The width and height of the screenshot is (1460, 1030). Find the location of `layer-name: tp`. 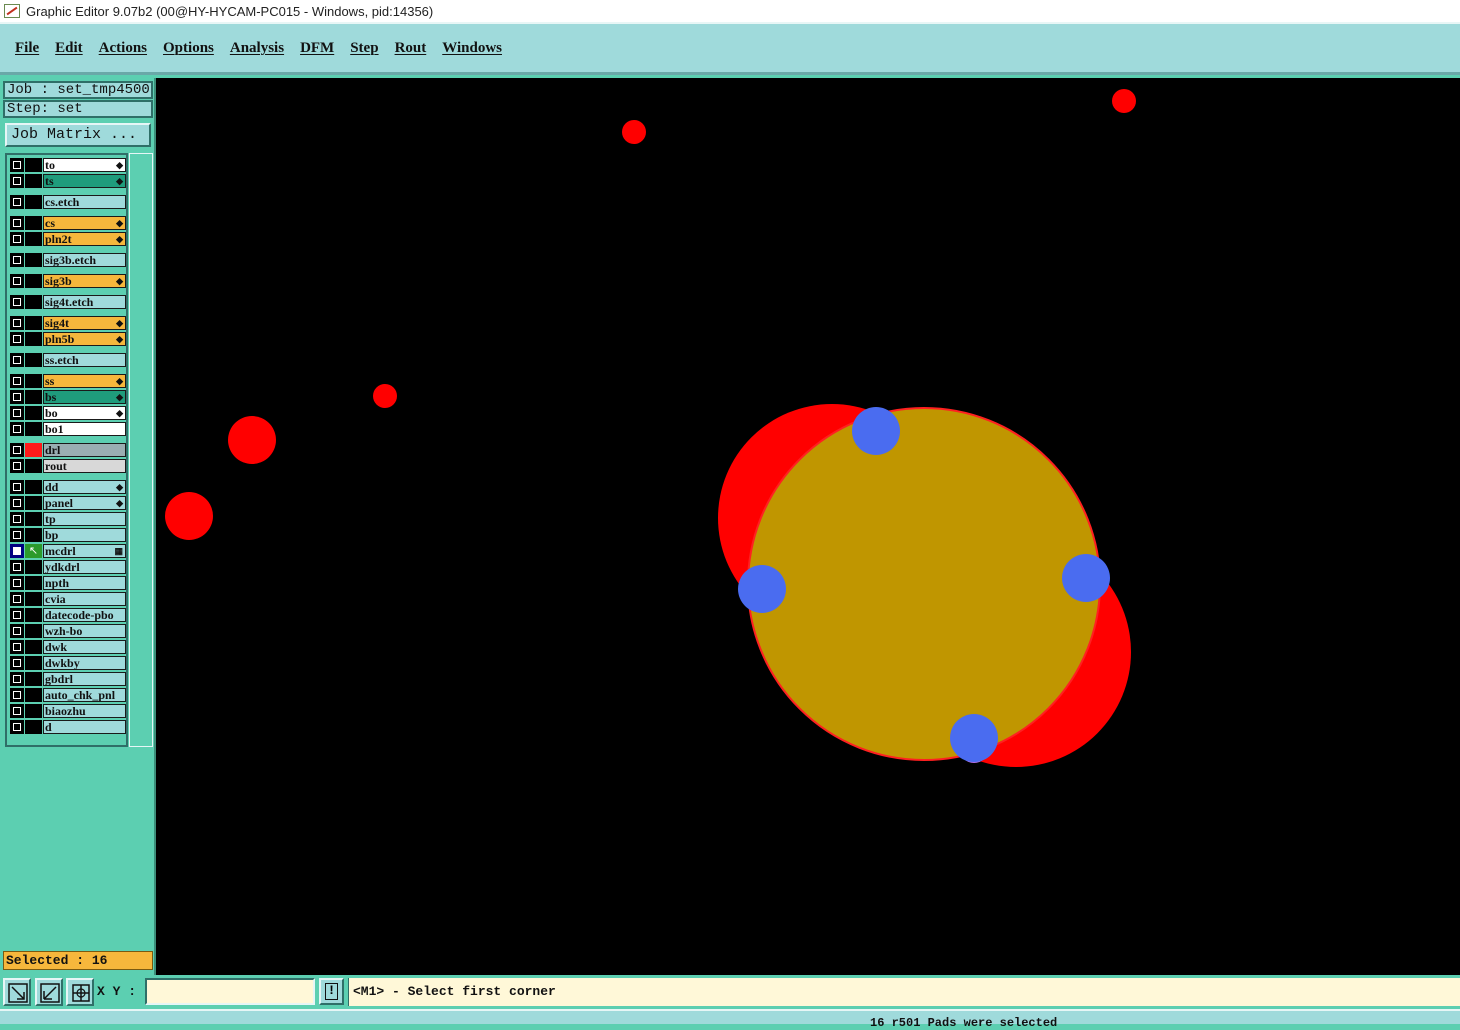

layer-name: tp is located at coordinates (84, 519).